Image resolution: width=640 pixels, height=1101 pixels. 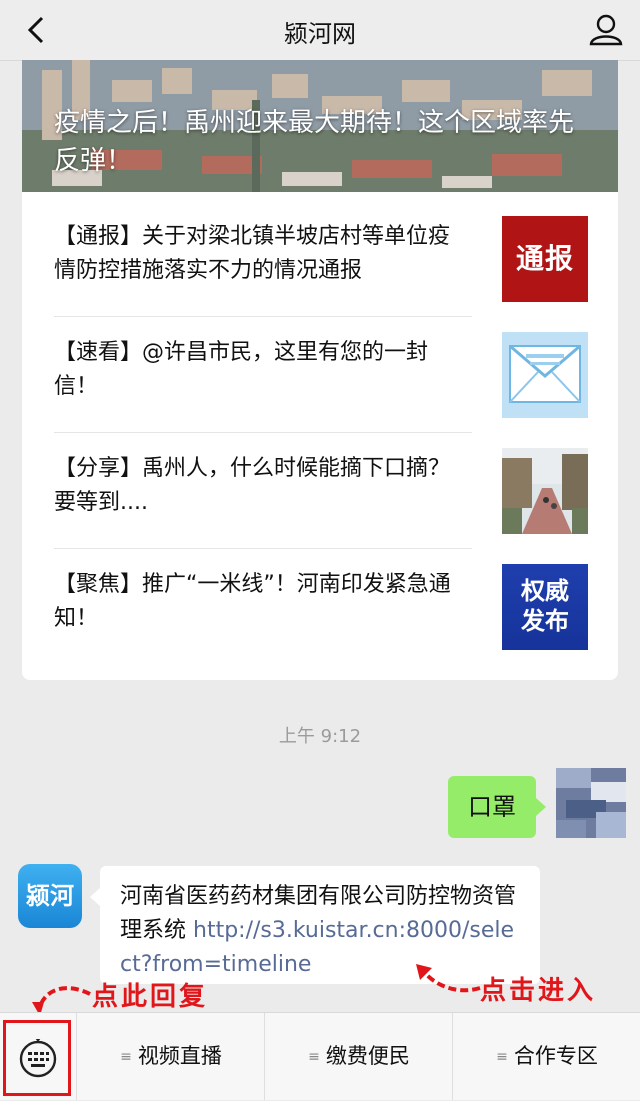 What do you see at coordinates (367, 1056) in the screenshot?
I see `menu-label: 缴费便民` at bounding box center [367, 1056].